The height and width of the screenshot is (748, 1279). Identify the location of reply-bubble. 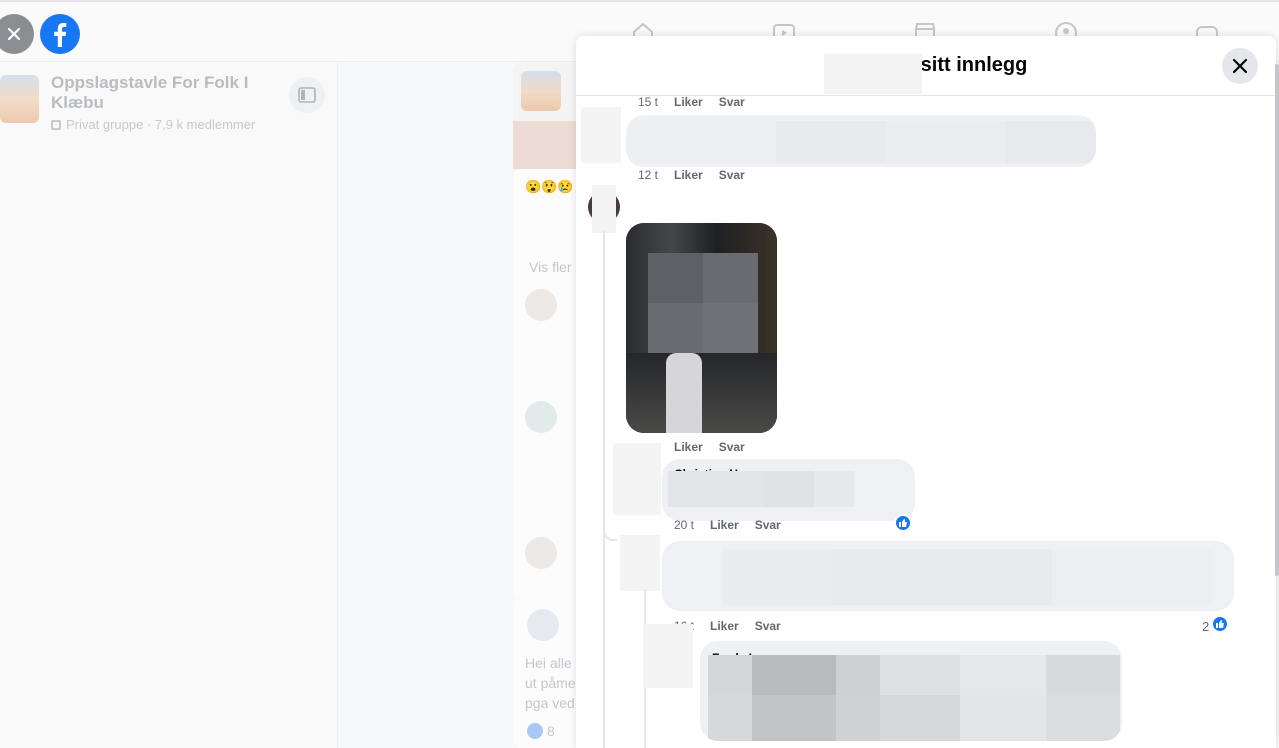
(948, 576).